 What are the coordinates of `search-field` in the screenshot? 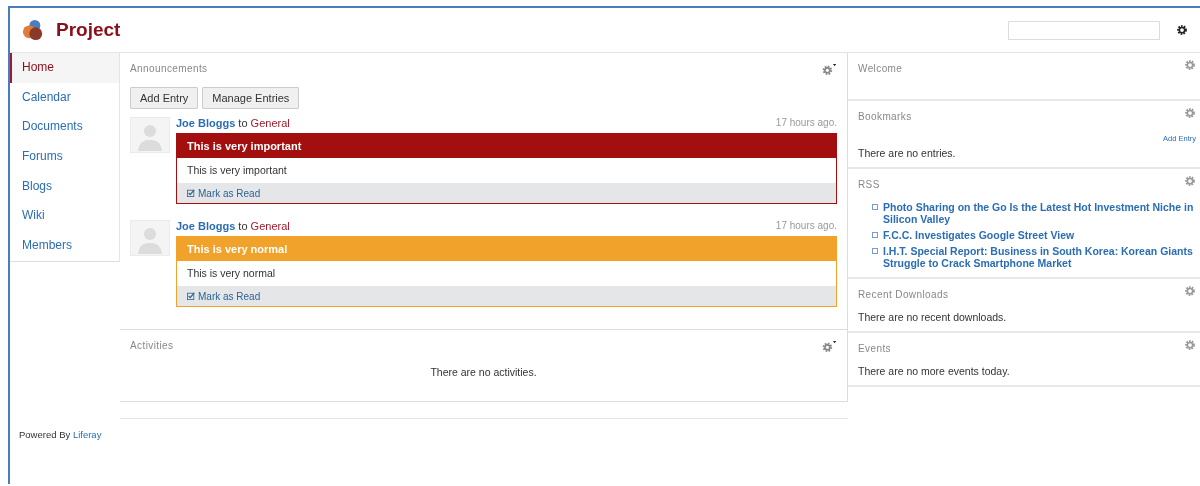 It's located at (1084, 30).